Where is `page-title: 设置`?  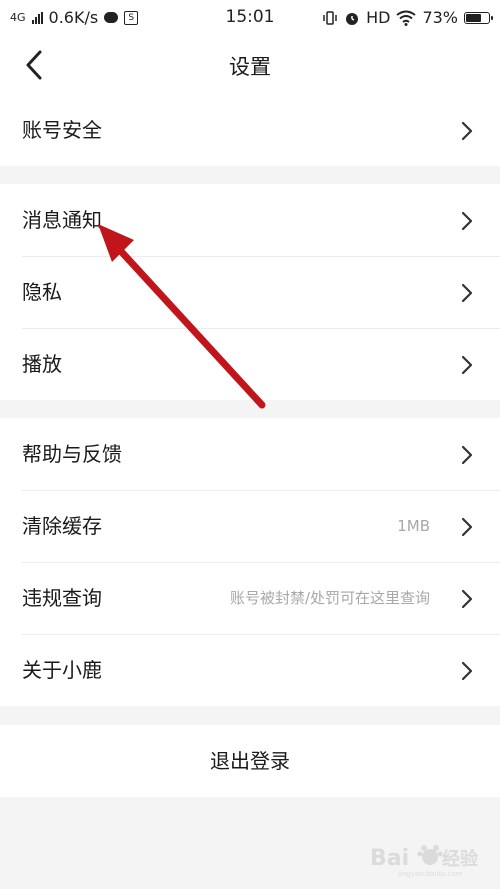 page-title: 设置 is located at coordinates (250, 67).